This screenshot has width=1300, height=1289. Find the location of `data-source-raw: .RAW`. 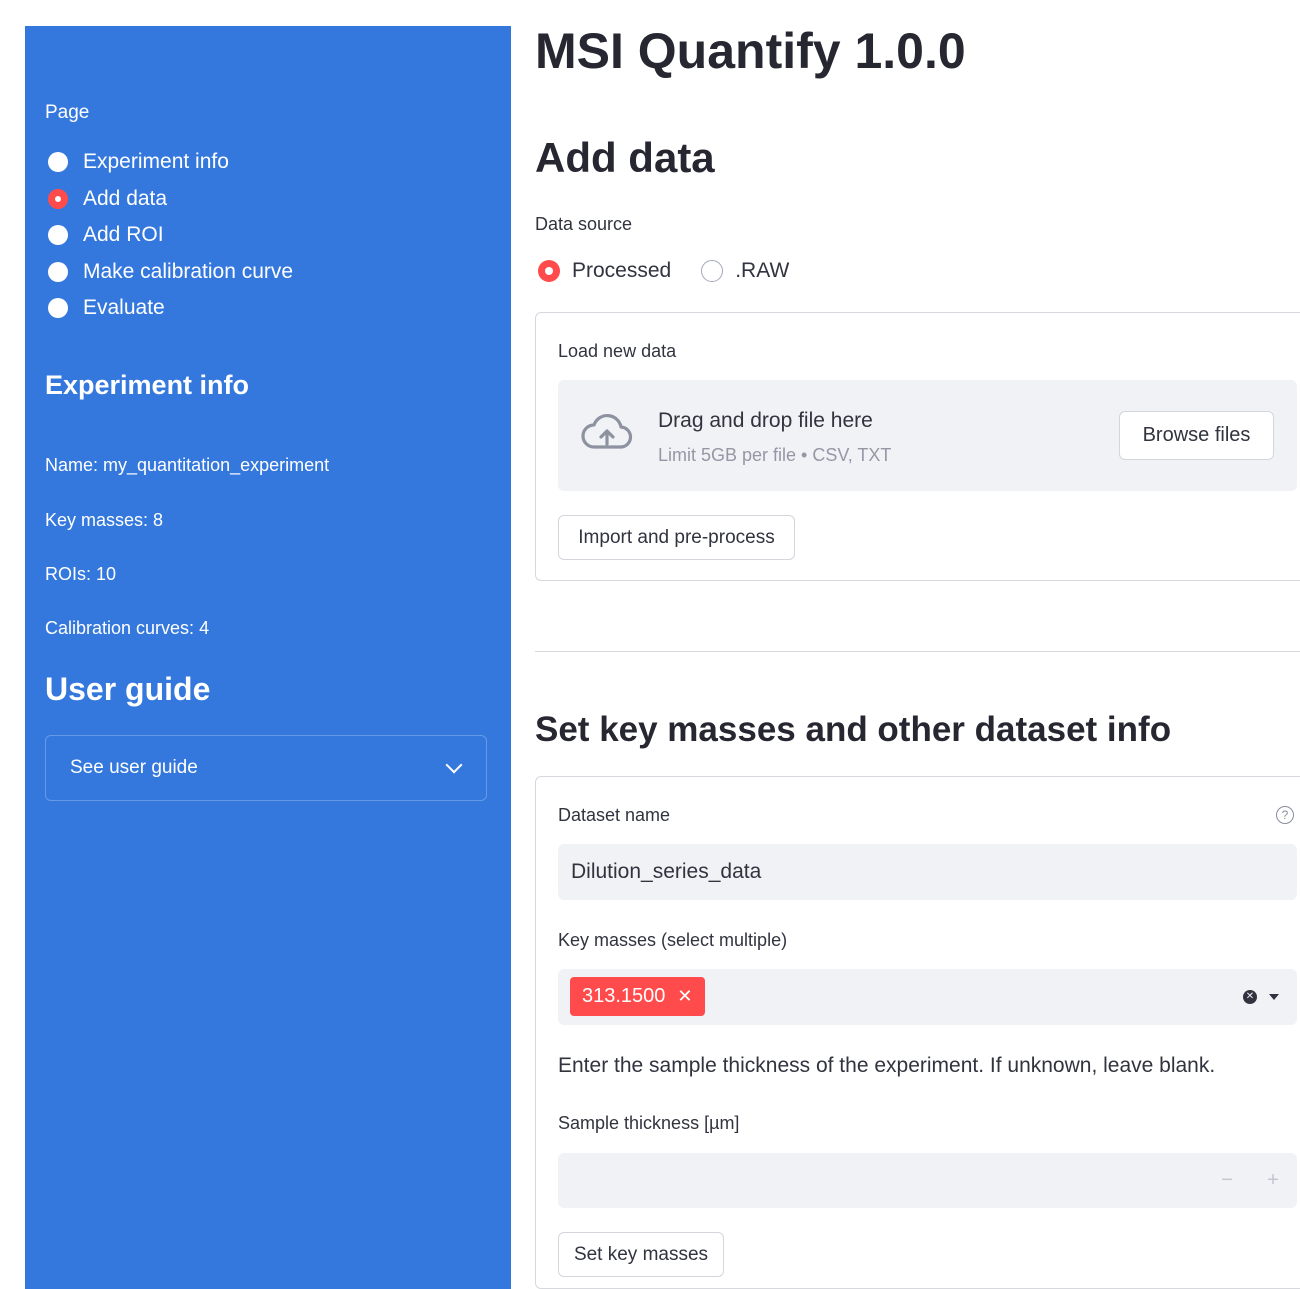

data-source-raw: .RAW is located at coordinates (745, 271).